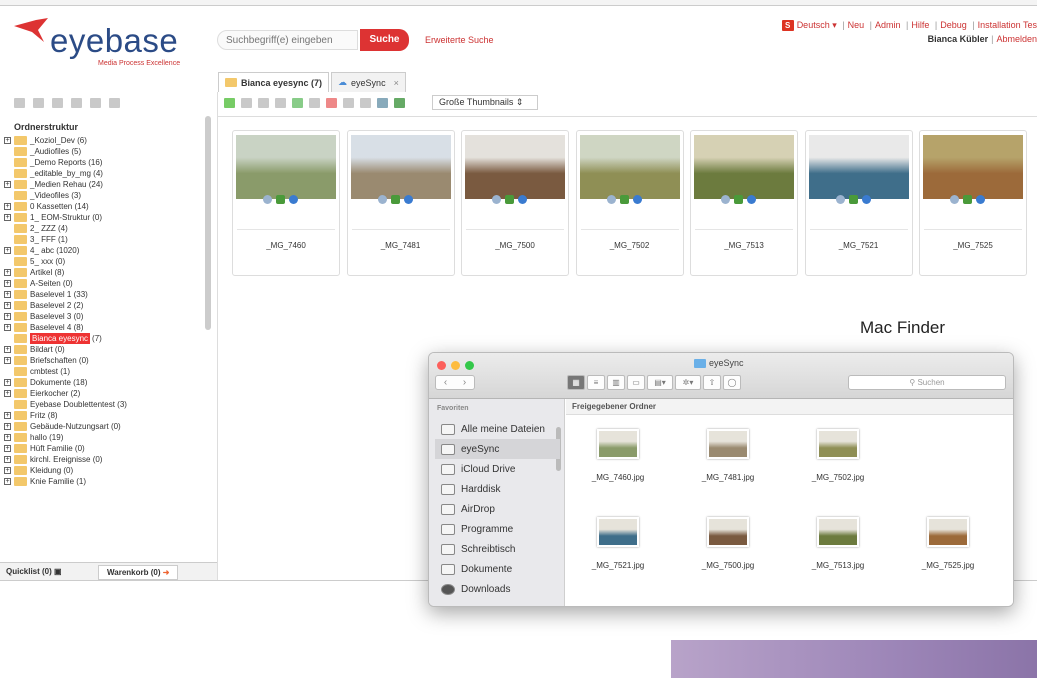  What do you see at coordinates (396, 83) in the screenshot?
I see `close-icon: ×` at bounding box center [396, 83].